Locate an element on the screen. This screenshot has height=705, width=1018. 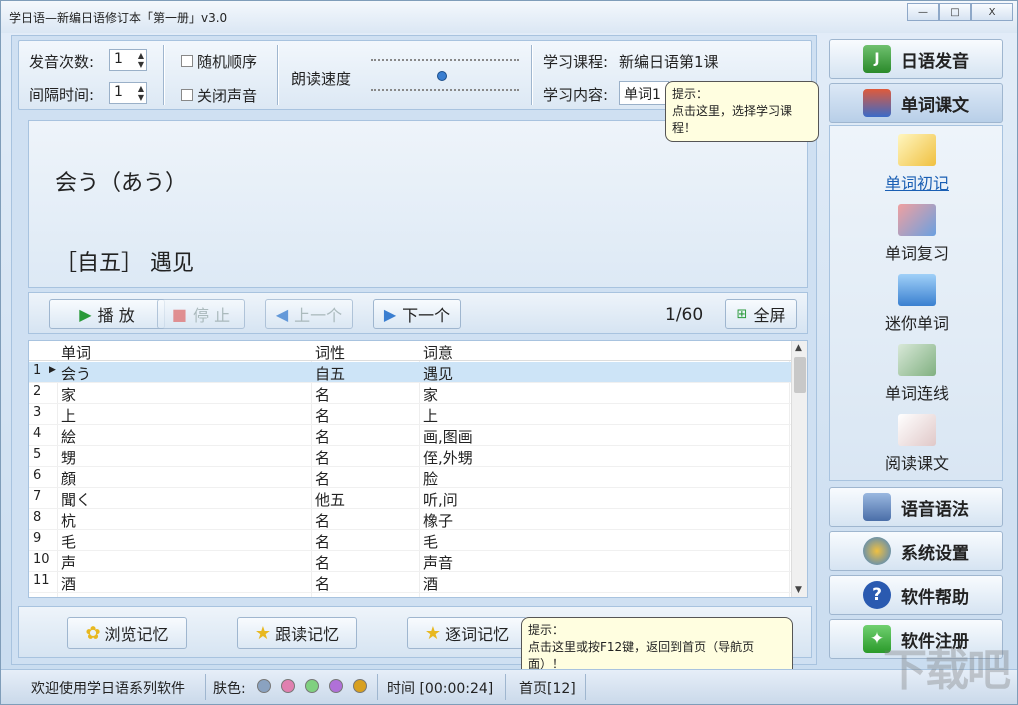
random-checkbox is located at coordinates (187, 61).